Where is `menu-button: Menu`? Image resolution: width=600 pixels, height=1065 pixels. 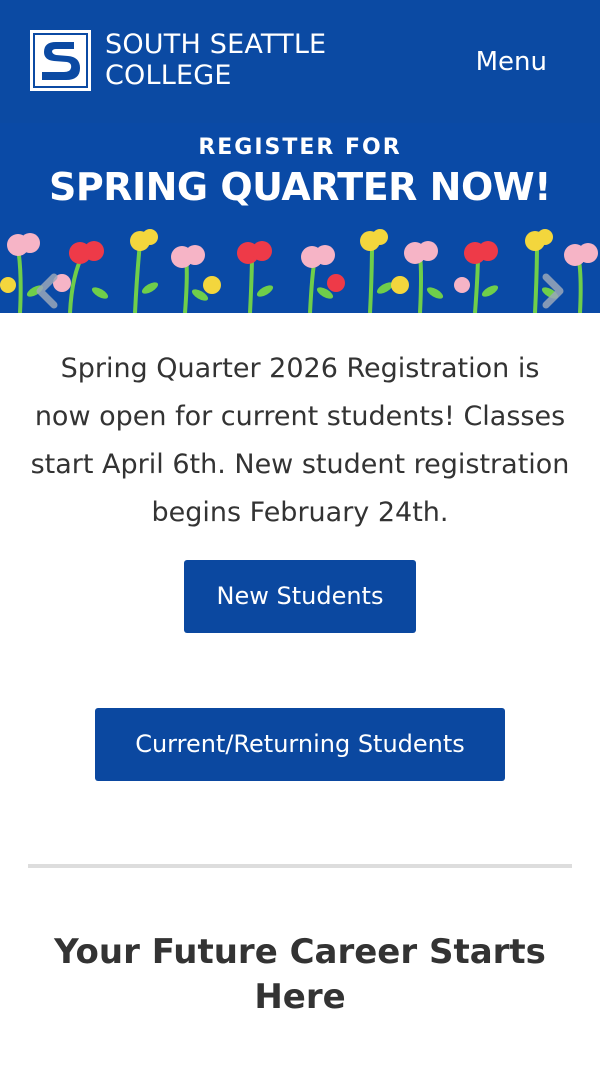 menu-button: Menu is located at coordinates (511, 62).